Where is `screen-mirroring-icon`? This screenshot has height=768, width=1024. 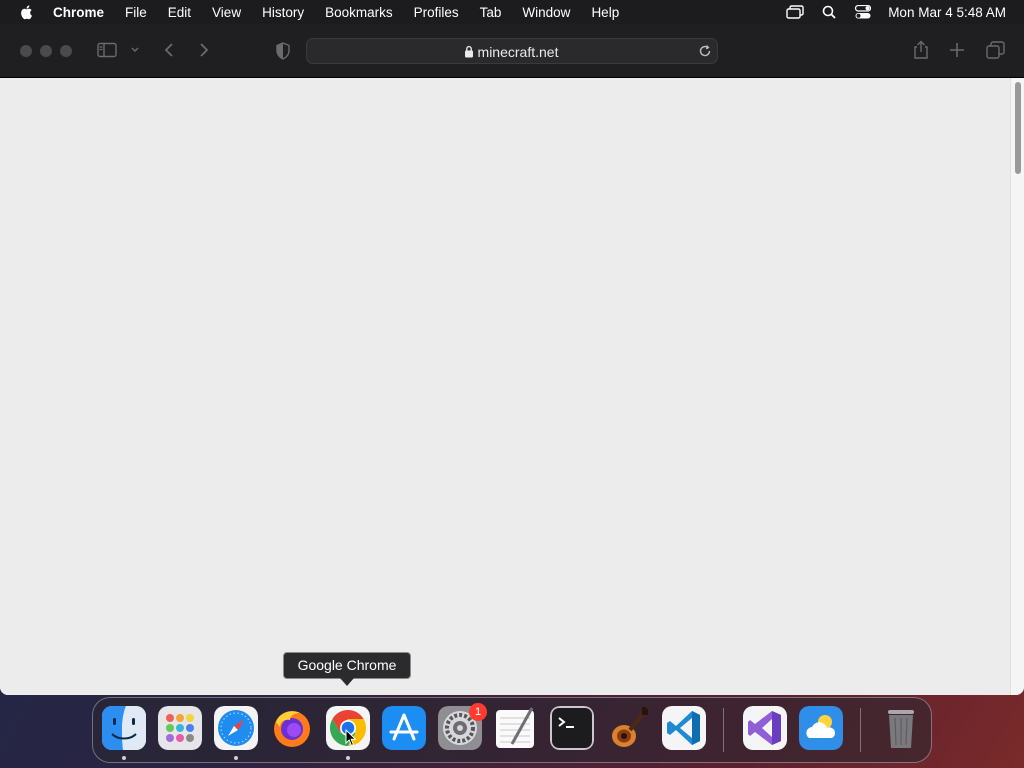
screen-mirroring-icon is located at coordinates (795, 12).